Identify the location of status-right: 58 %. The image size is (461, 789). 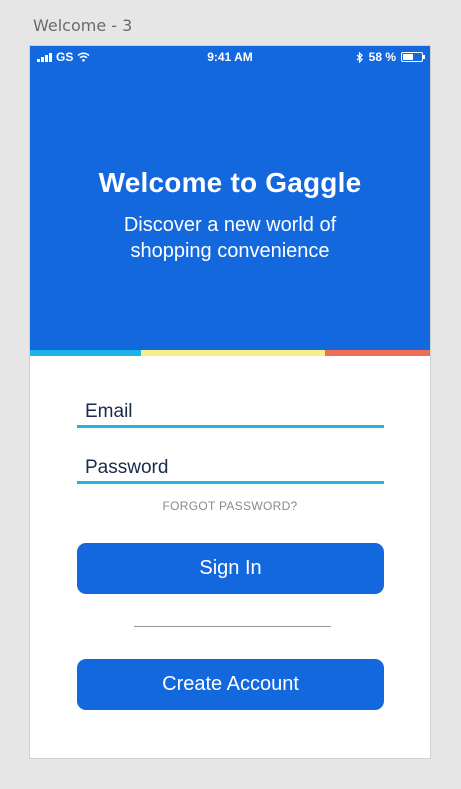
(390, 57).